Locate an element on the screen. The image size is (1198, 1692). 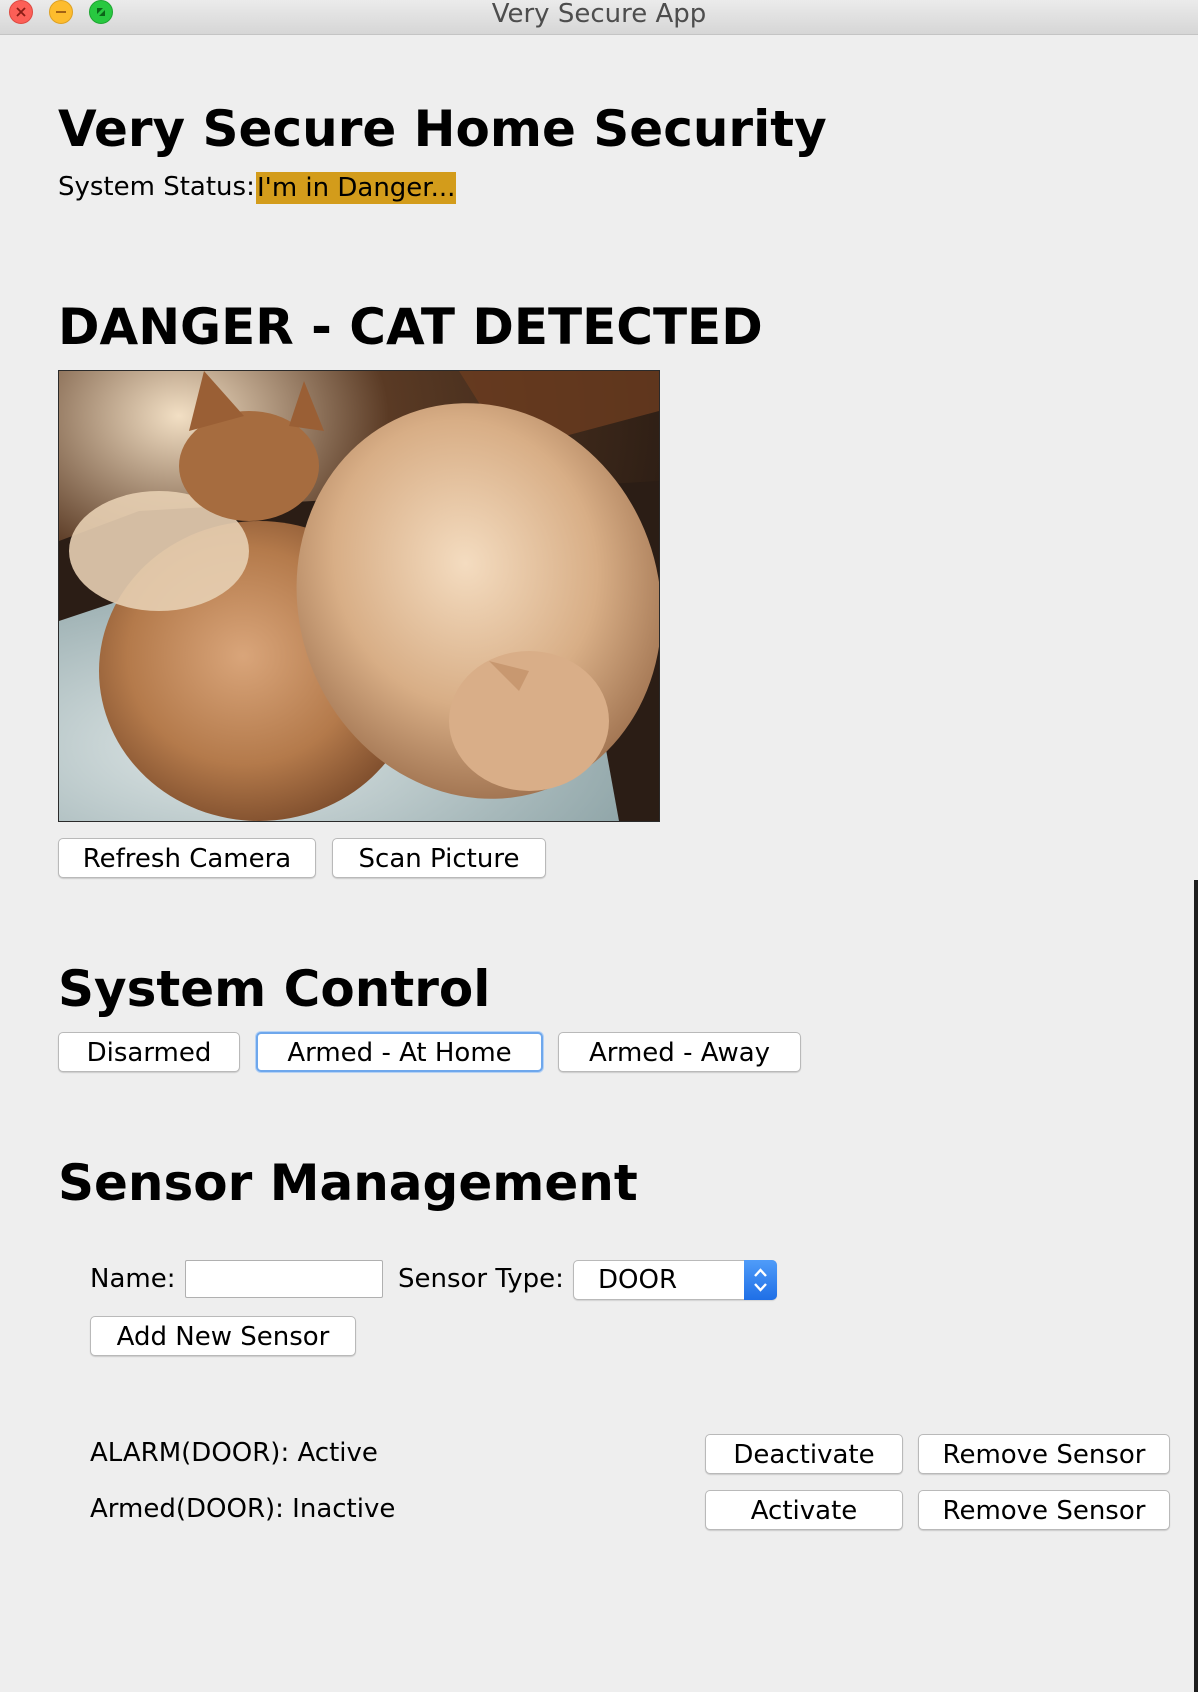
sensor-type-value: DOOR is located at coordinates (638, 1280).